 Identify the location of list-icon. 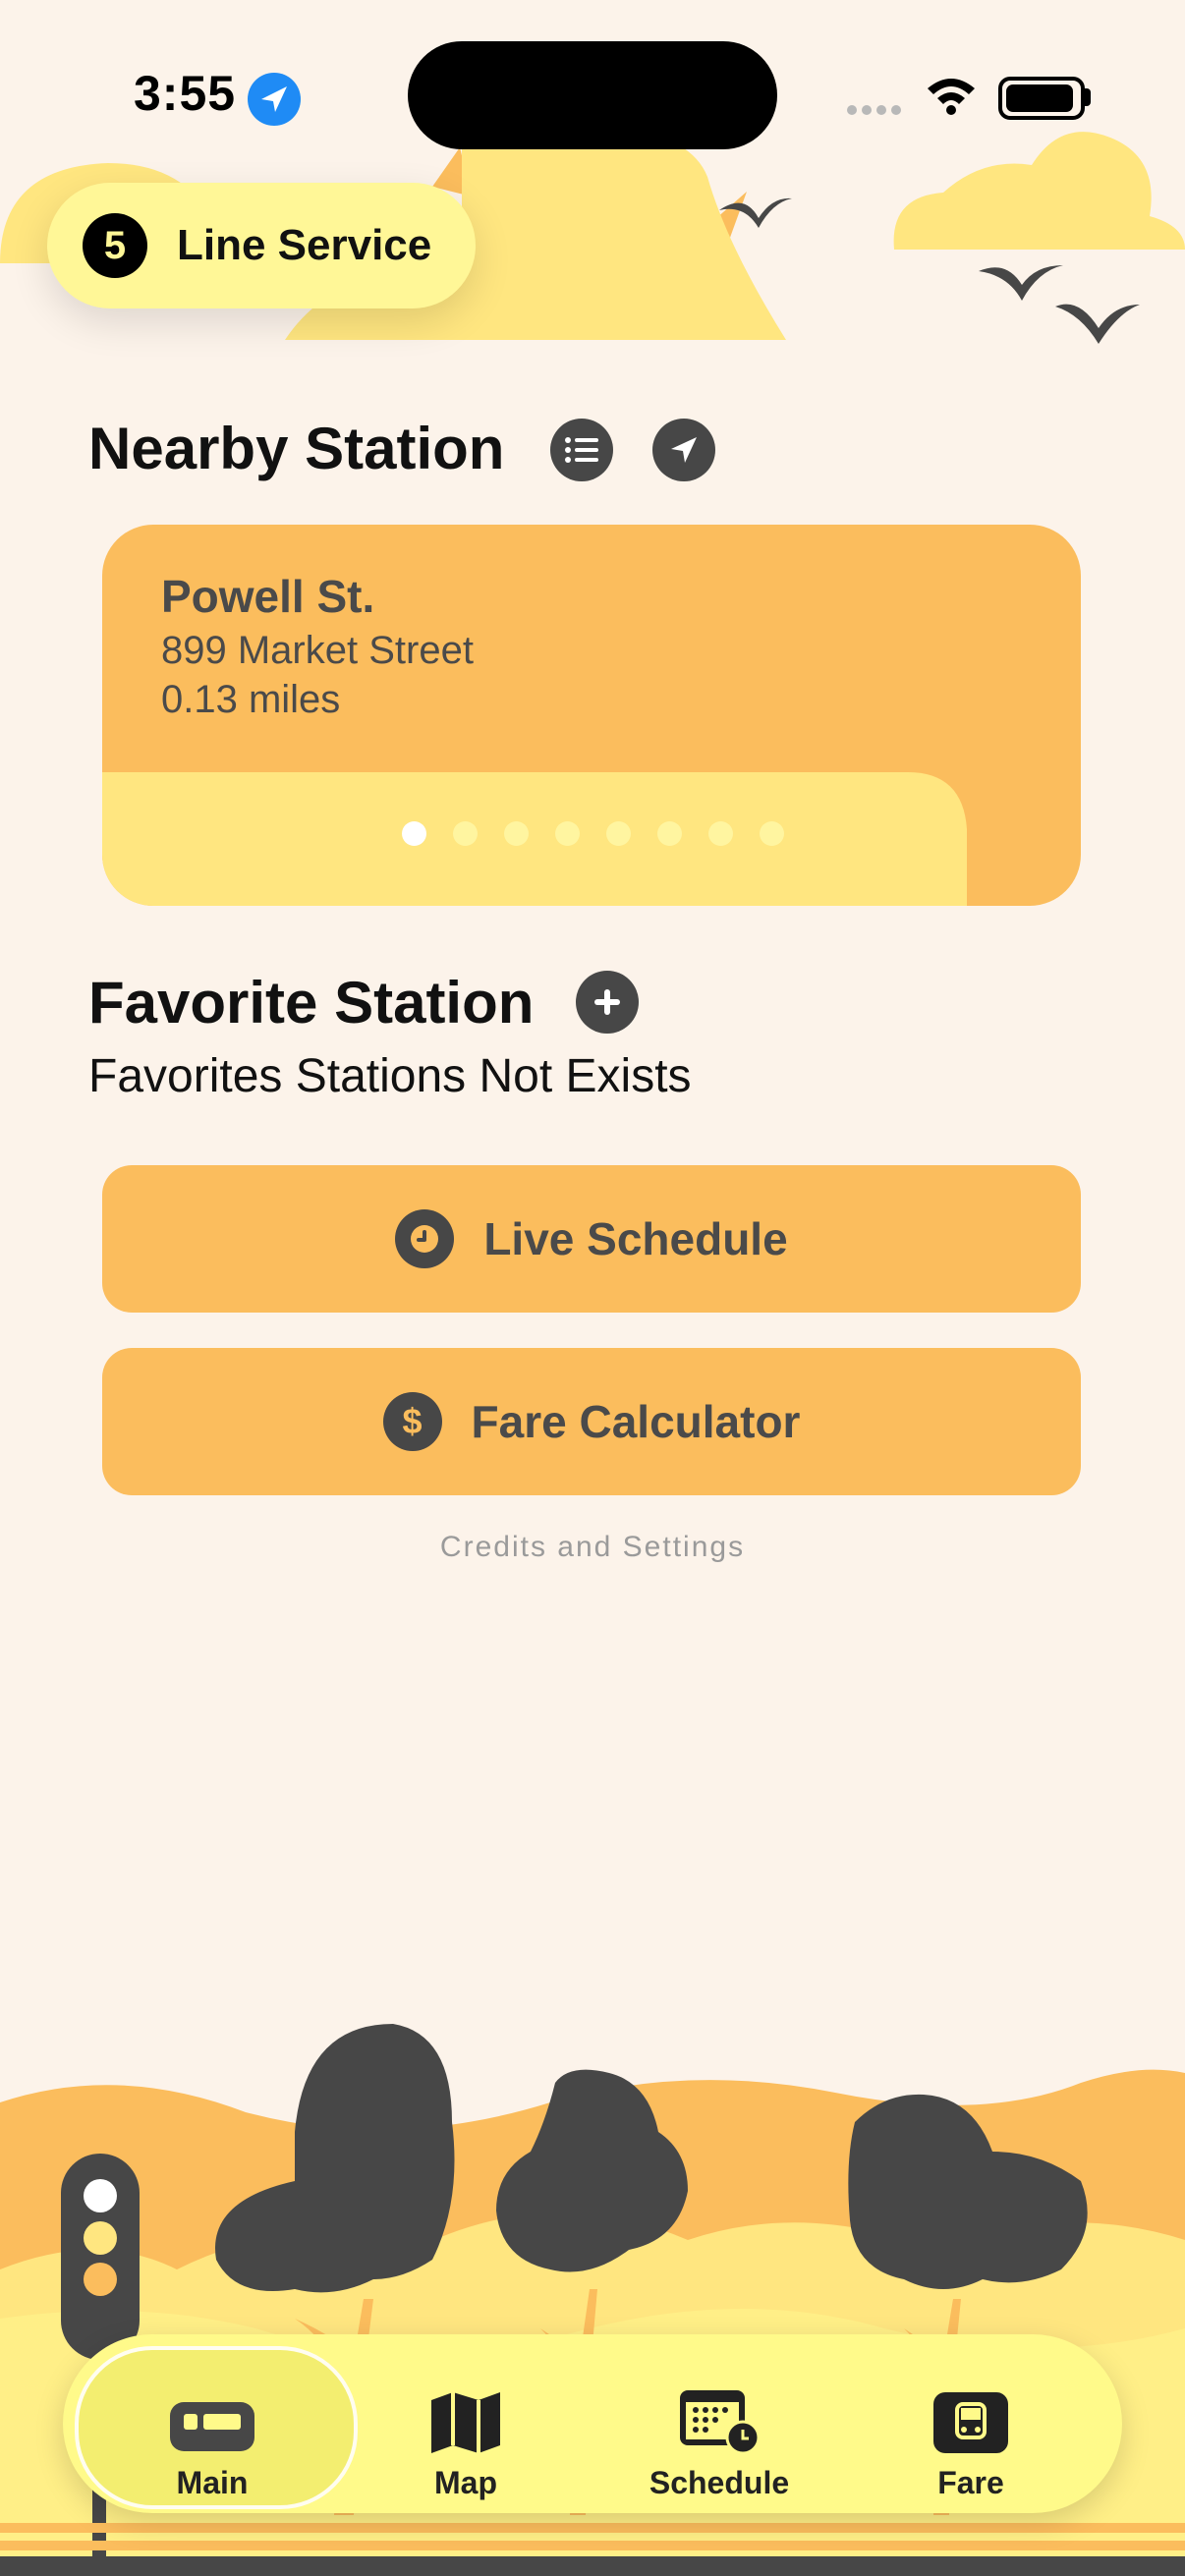
(581, 450).